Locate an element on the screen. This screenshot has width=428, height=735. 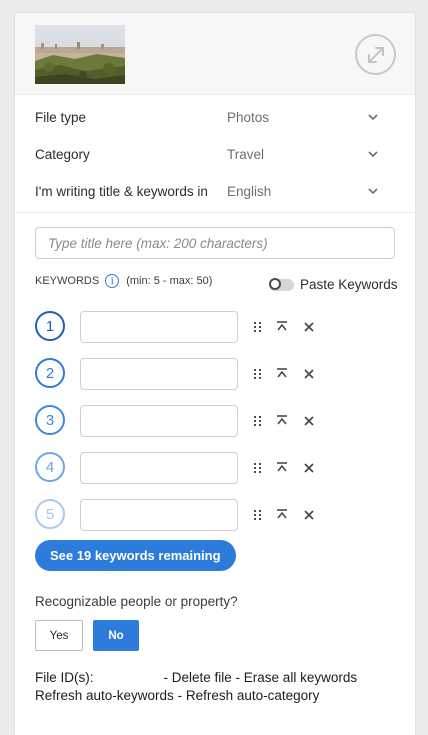
refresh-auto-keywords-link: Refresh auto-keywords is located at coordinates (104, 696).